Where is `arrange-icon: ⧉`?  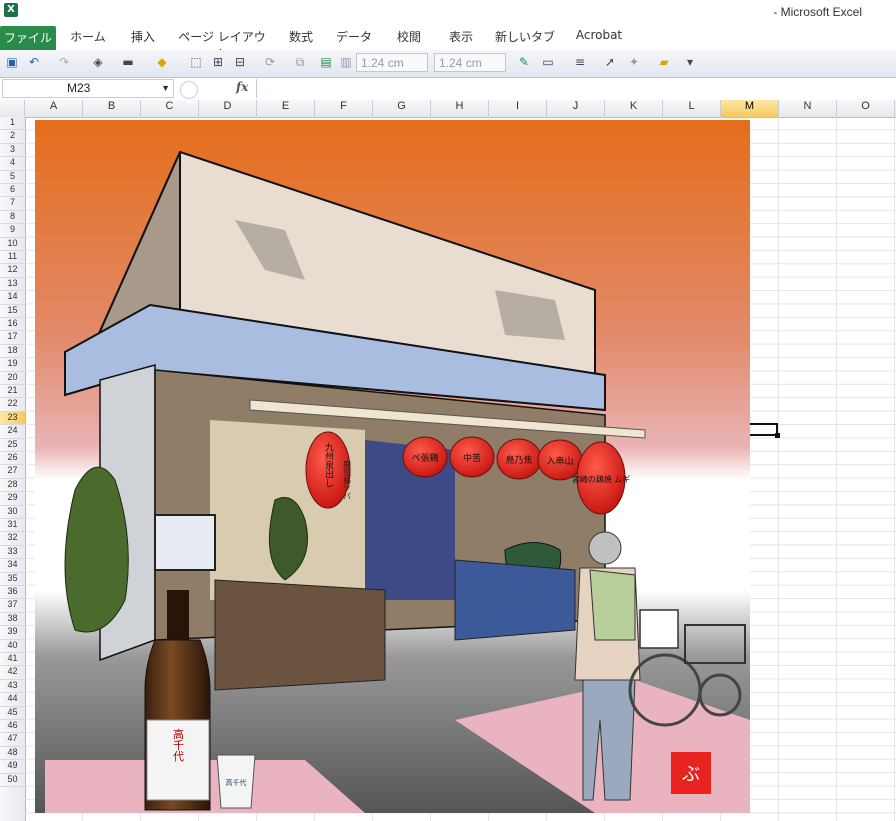
arrange-icon: ⧉ is located at coordinates (300, 62).